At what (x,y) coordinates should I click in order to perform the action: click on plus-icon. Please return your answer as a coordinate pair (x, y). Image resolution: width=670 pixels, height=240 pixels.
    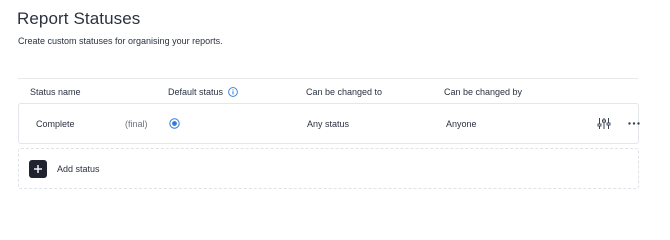
    Looking at the image, I should click on (38, 169).